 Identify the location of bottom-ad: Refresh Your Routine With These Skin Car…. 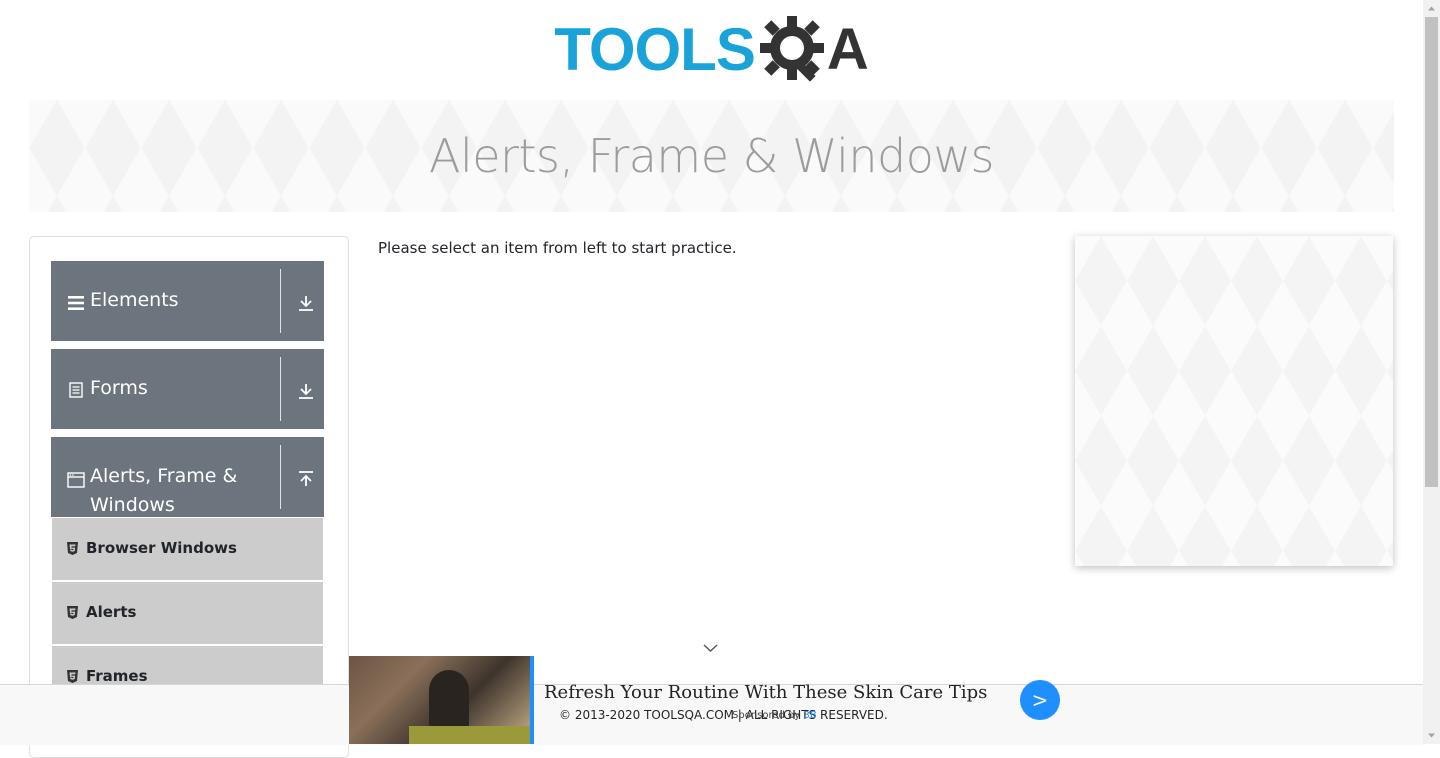
(709, 700).